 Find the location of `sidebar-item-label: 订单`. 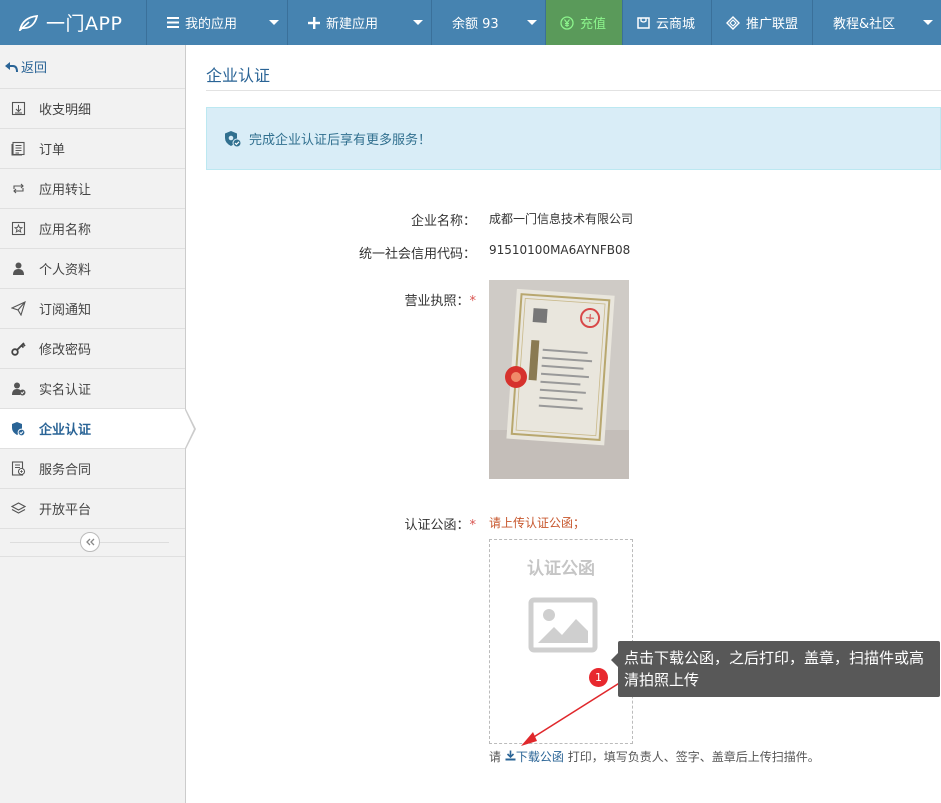

sidebar-item-label: 订单 is located at coordinates (52, 150).